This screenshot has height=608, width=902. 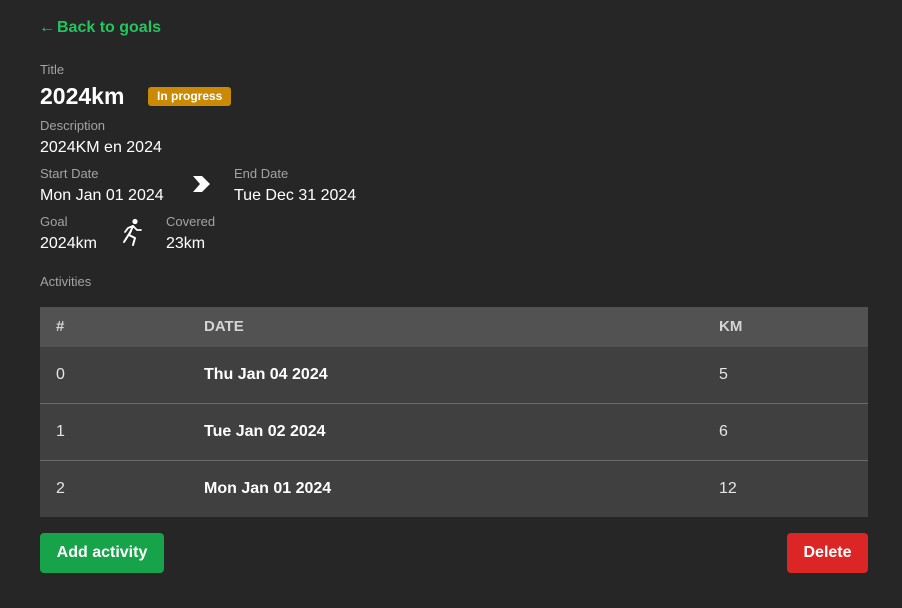 I want to click on delete-goal-button: Delete, so click(x=827, y=553).